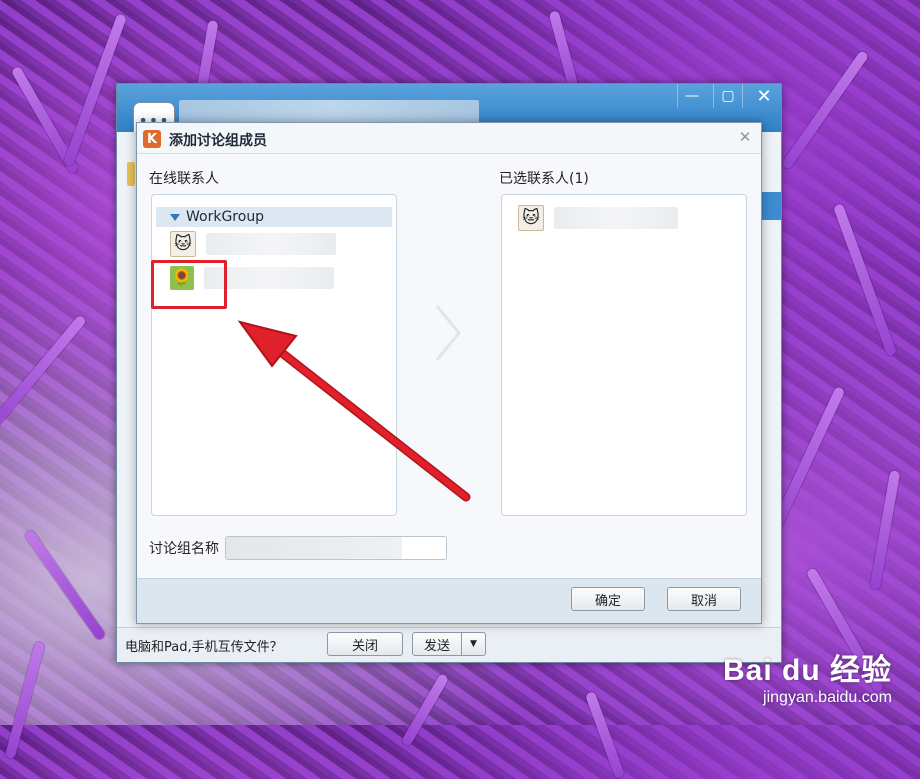 This screenshot has height=779, width=920. I want to click on group-name-row: 讨论组名称, so click(298, 548).